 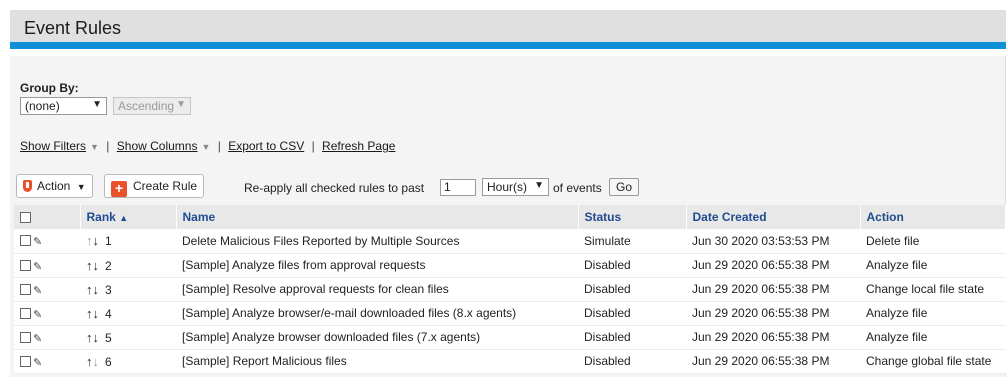 I want to click on rank-value: 1, so click(x=108, y=241).